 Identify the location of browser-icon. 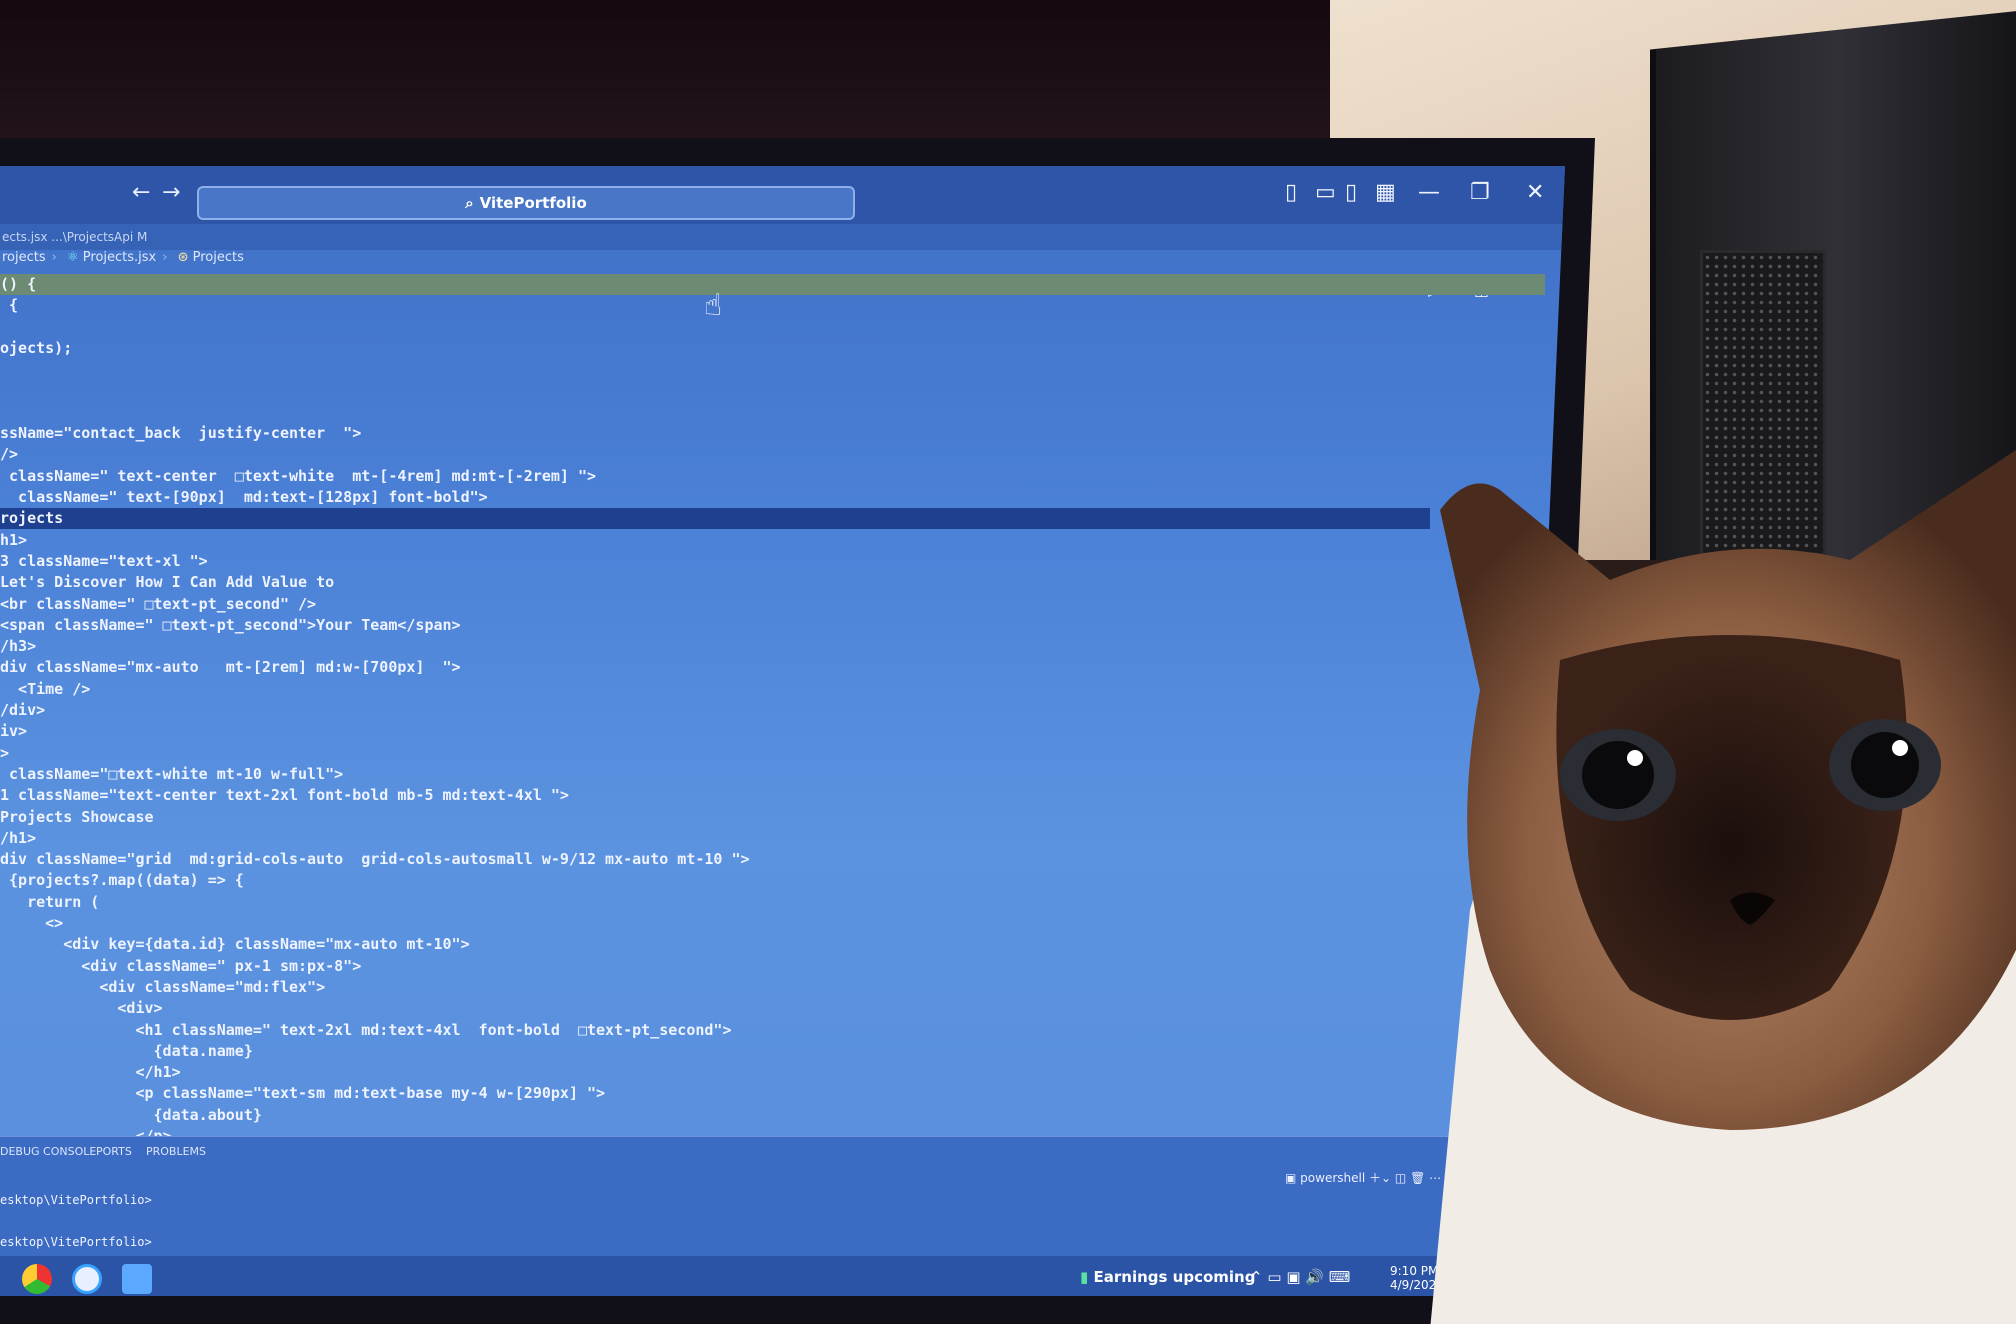
(87, 1279).